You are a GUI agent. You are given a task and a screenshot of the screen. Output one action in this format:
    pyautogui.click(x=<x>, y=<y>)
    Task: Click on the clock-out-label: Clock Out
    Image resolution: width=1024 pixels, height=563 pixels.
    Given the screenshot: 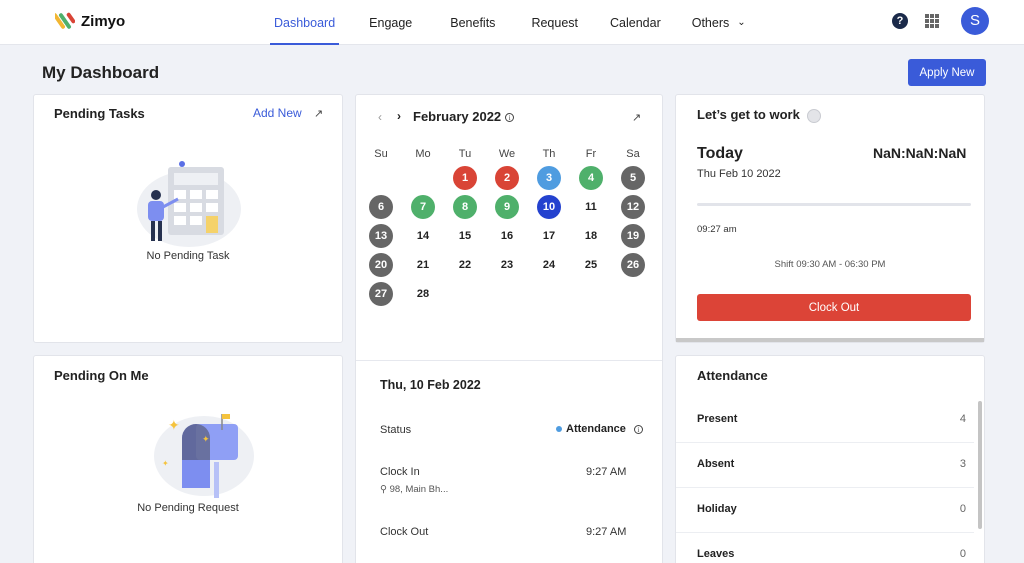 What is the action you would take?
    pyautogui.click(x=404, y=532)
    